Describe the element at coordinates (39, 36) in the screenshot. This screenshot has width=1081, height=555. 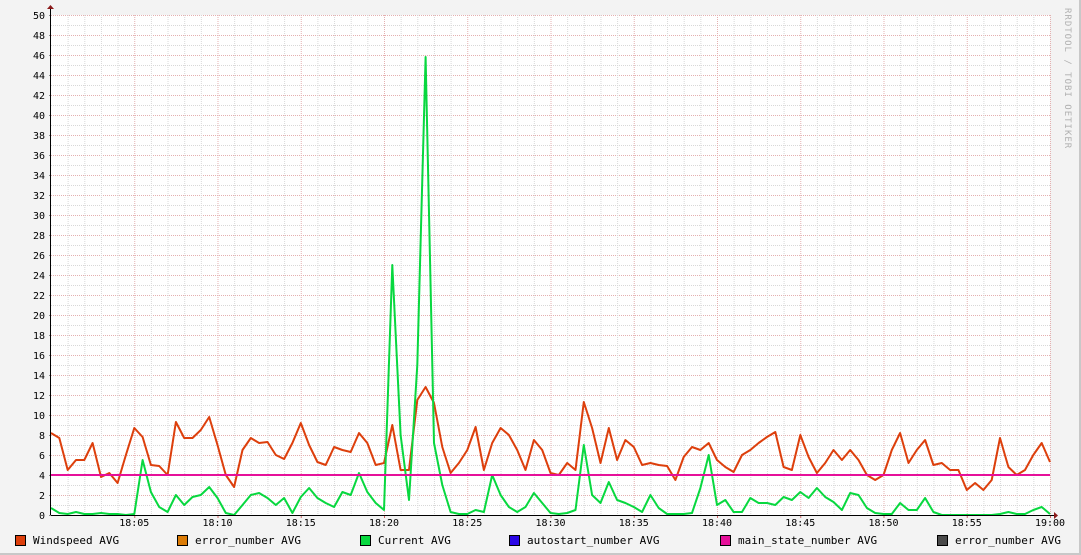
I see `y-tick-label: 48` at that location.